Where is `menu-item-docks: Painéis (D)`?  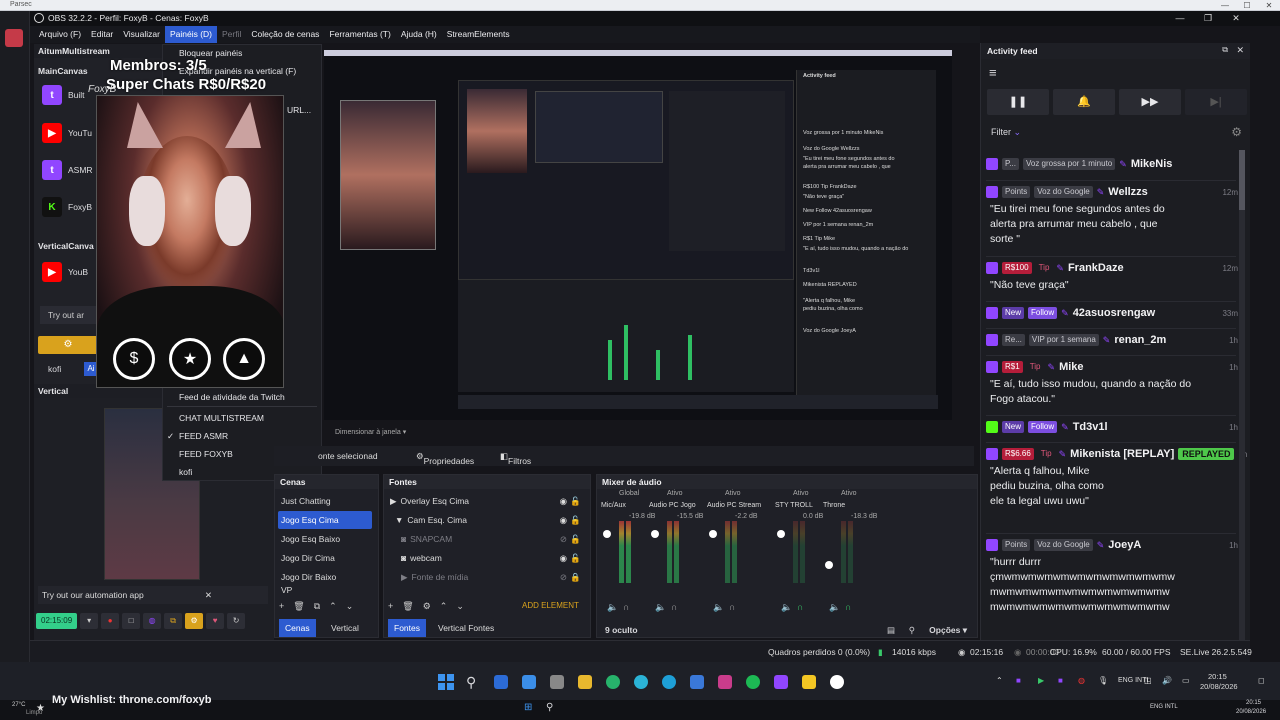
menu-item-docks: Painéis (D) is located at coordinates (191, 34).